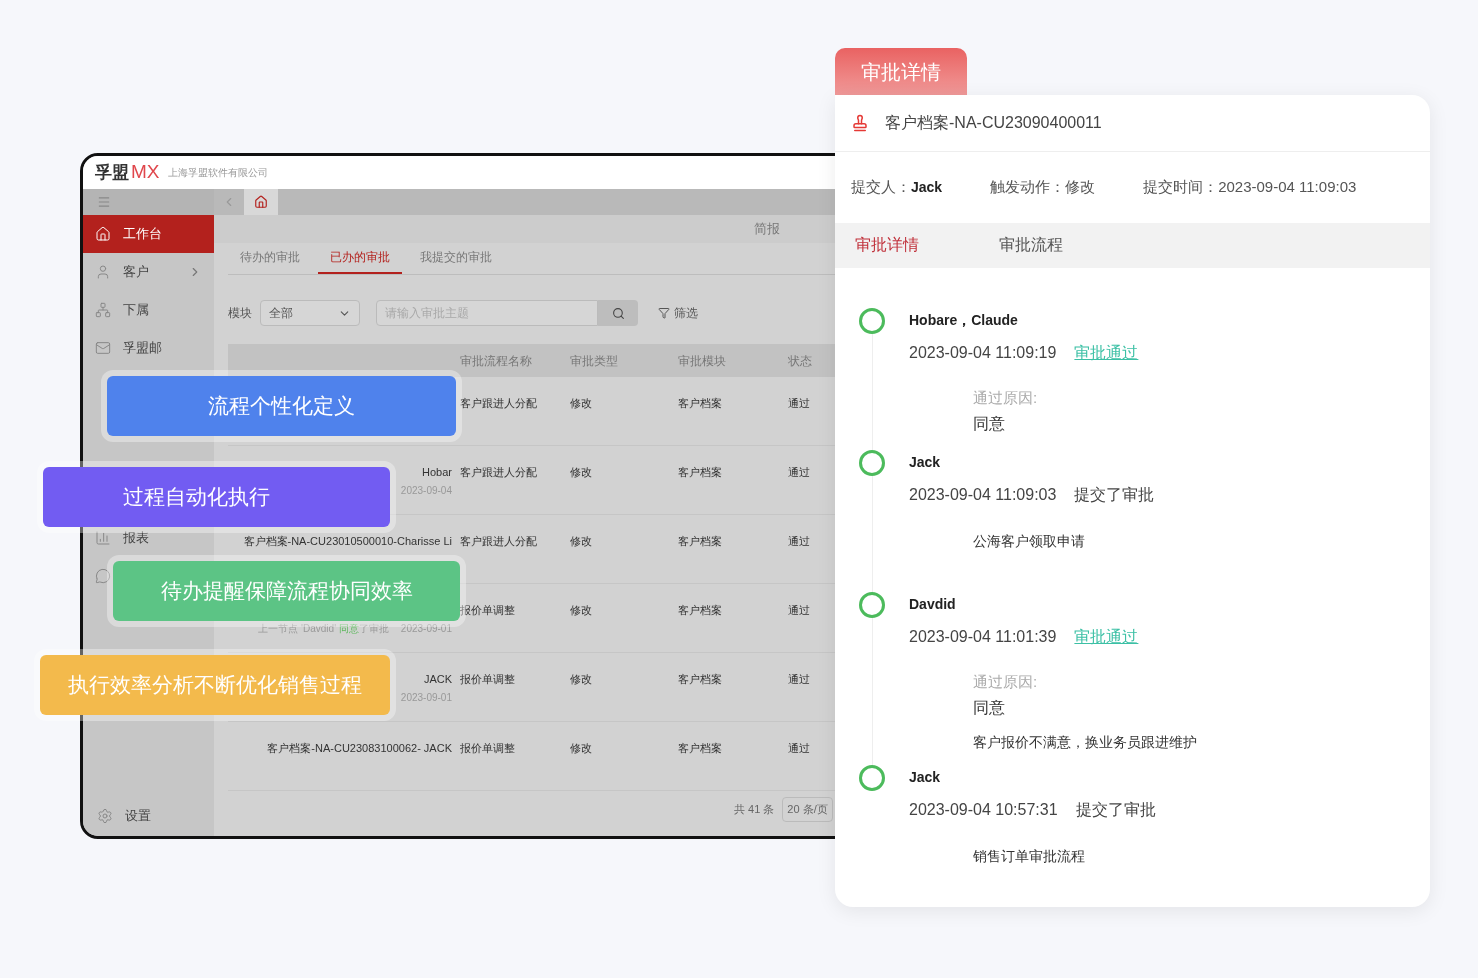 Image resolution: width=1478 pixels, height=978 pixels. Describe the element at coordinates (983, 637) in the screenshot. I see `event-time: 2023-09-04 11:01:39` at that location.